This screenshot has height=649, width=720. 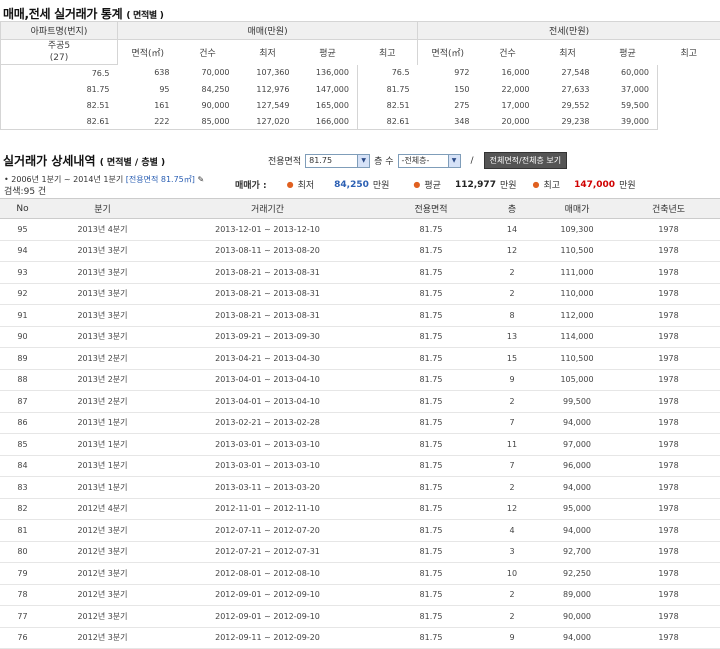 I want to click on rent-cell: 82.61, so click(x=388, y=121).